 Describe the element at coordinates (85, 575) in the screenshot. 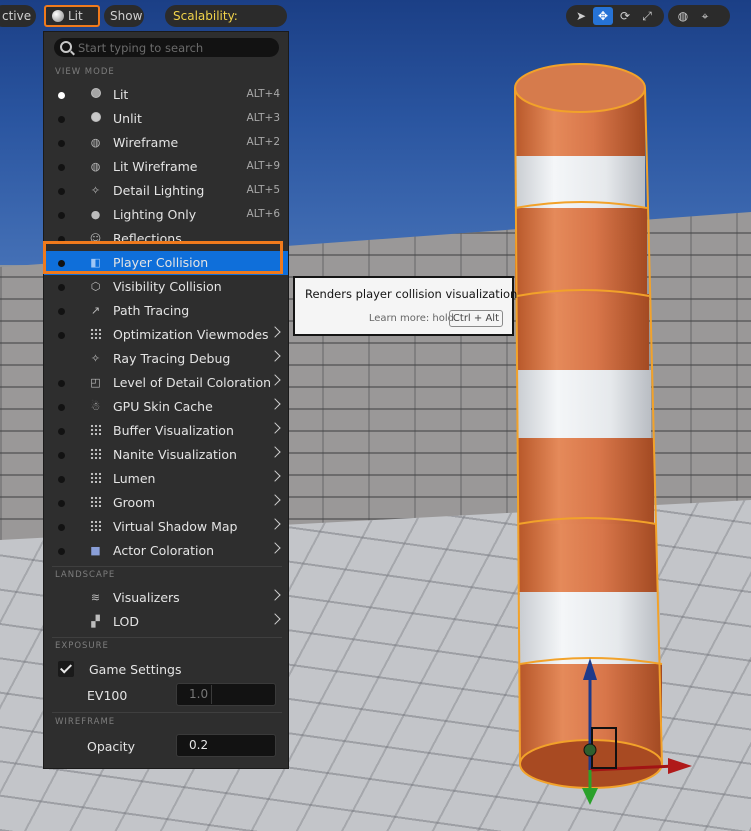

I see `section-landscape: LANDSCAPE` at that location.